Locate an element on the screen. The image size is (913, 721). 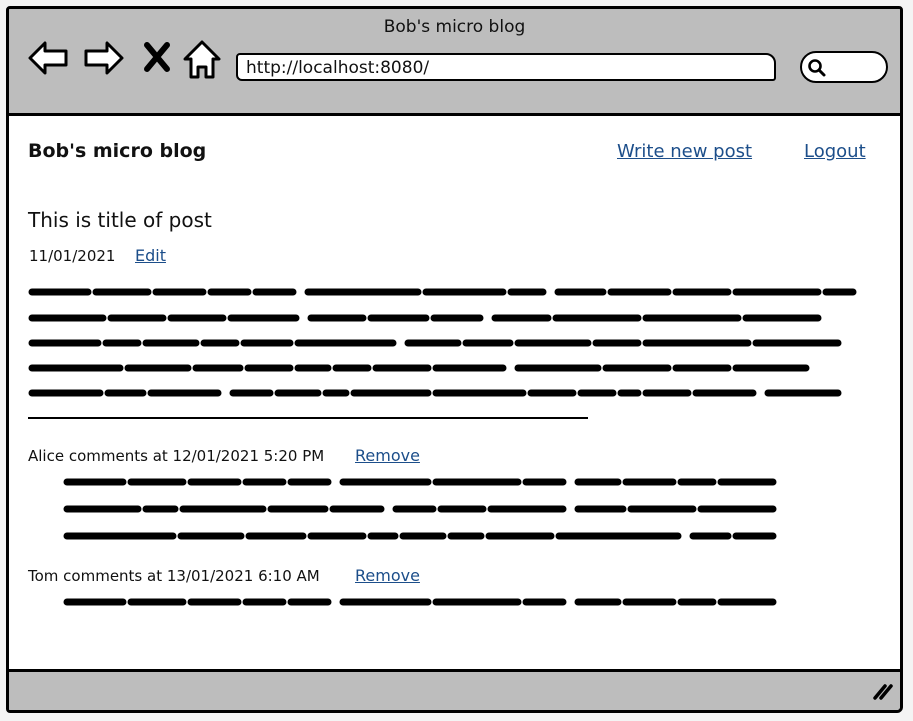
back-arrow-icon is located at coordinates (48, 58).